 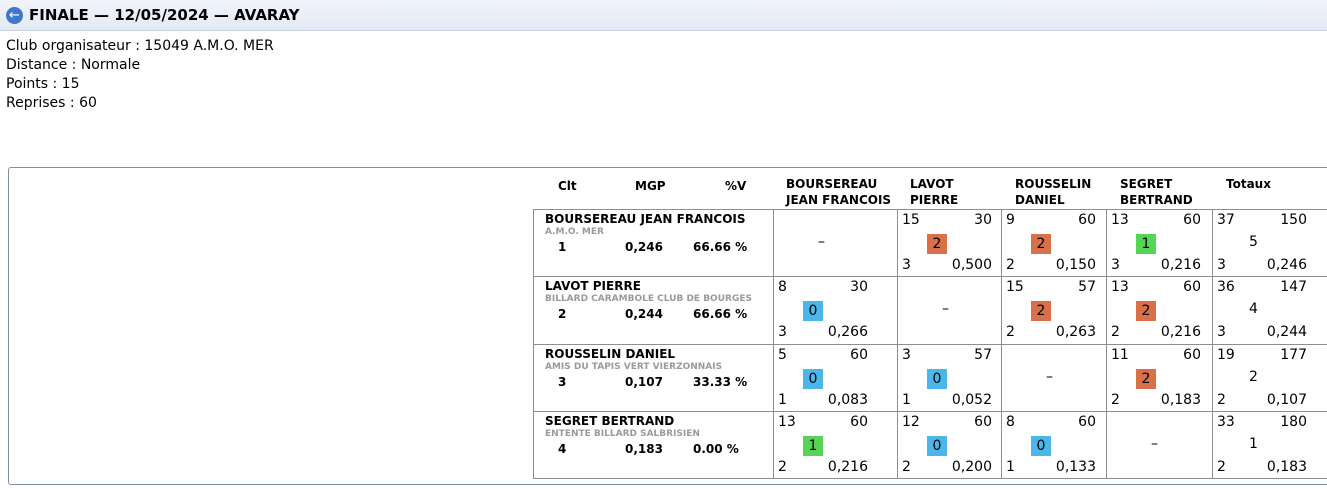 I want to click on average: 0,083, so click(x=847, y=400).